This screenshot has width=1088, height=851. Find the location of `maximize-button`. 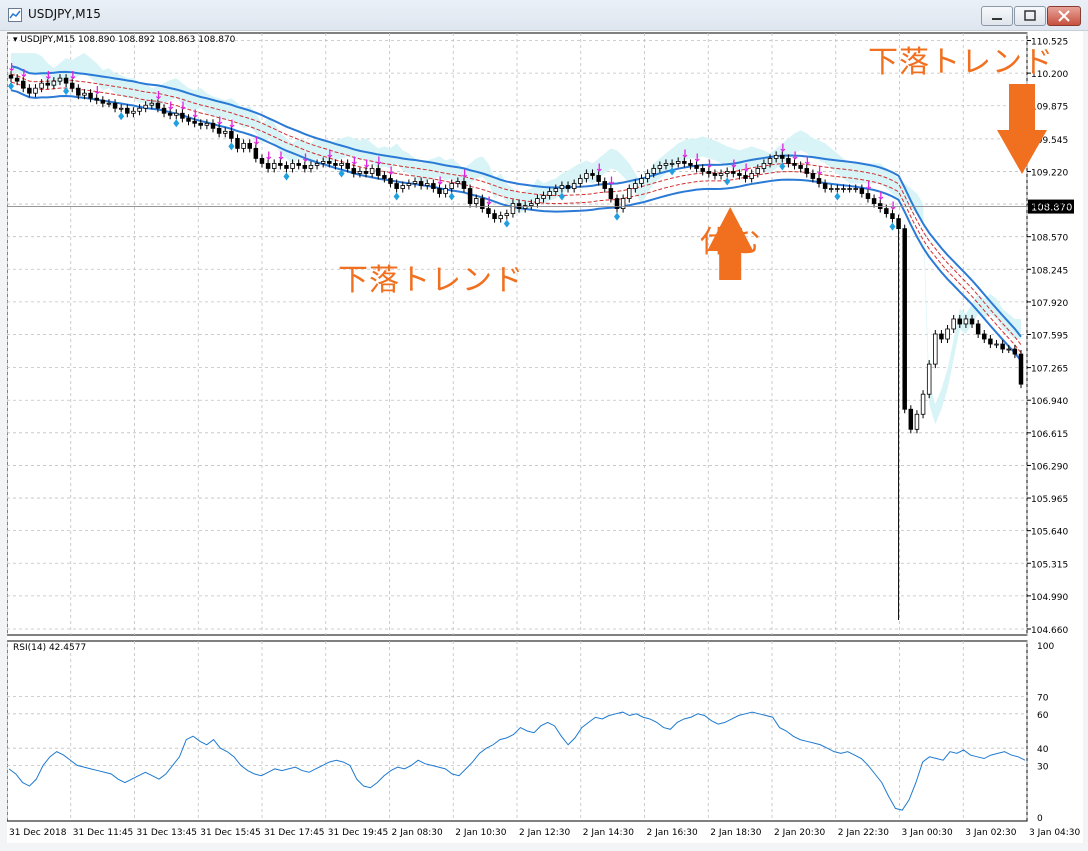

maximize-button is located at coordinates (1030, 16).